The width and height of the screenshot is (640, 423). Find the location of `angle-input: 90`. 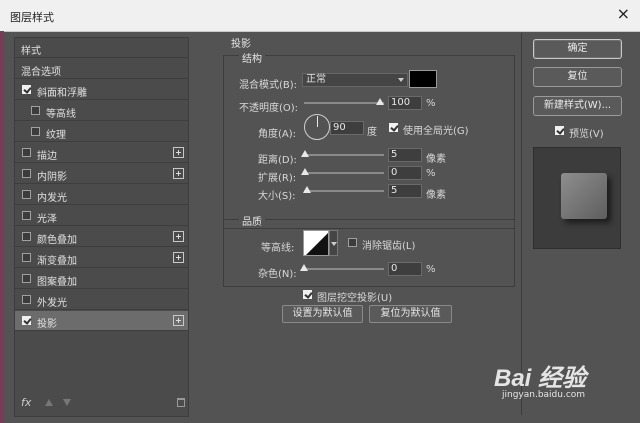

angle-input: 90 is located at coordinates (347, 128).